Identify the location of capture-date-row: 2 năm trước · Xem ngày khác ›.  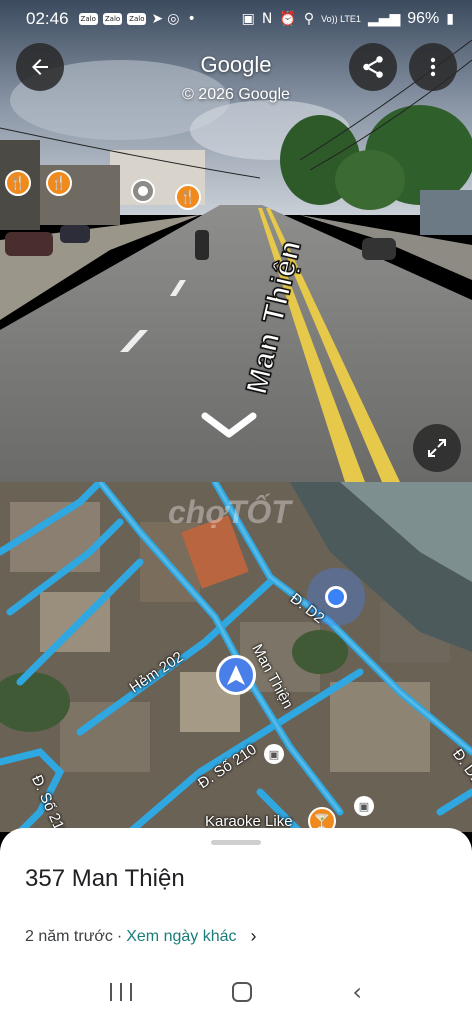
(141, 936).